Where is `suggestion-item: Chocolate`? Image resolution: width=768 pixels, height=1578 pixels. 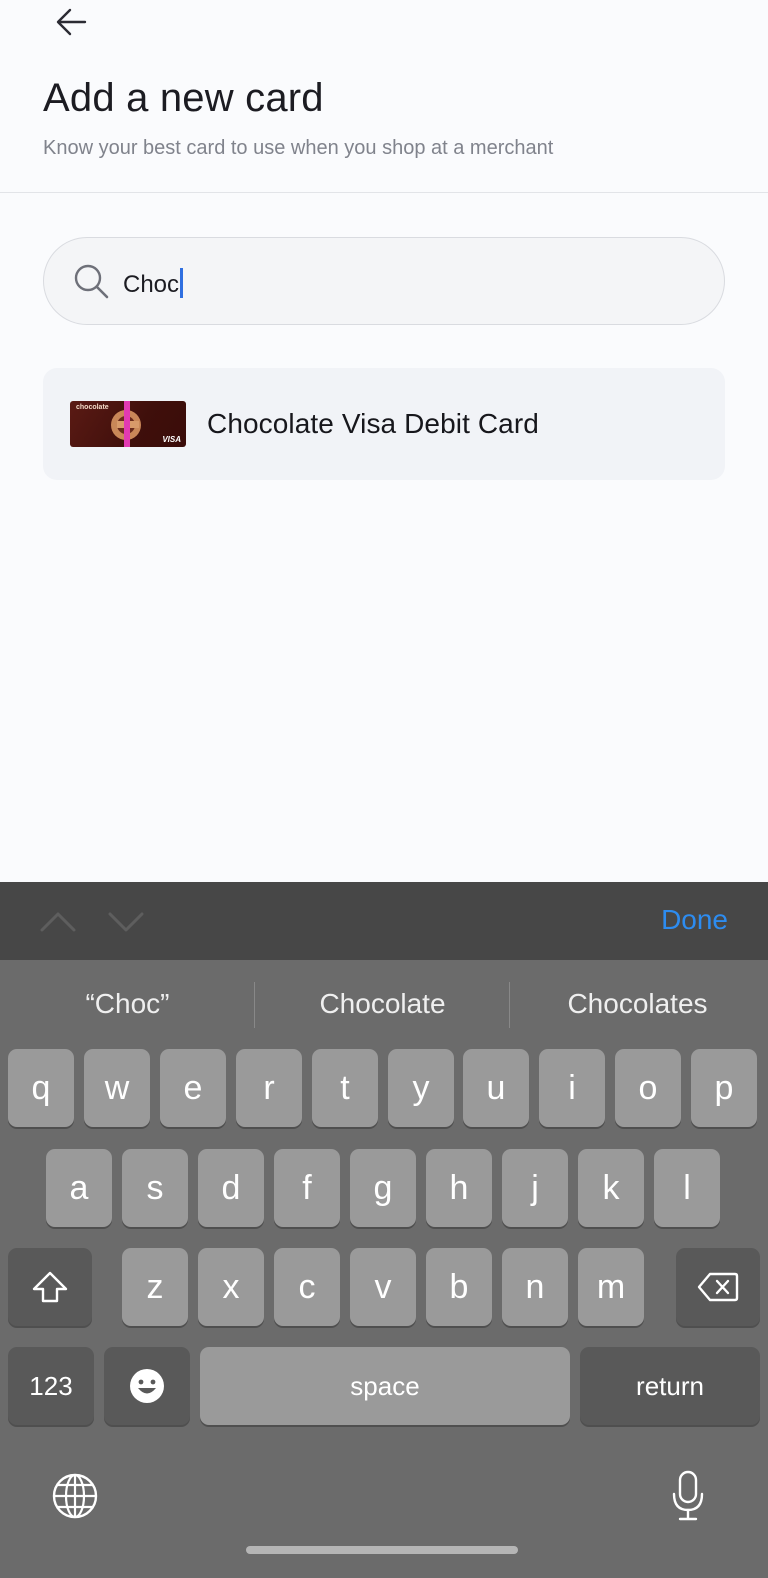 suggestion-item: Chocolate is located at coordinates (382, 1004).